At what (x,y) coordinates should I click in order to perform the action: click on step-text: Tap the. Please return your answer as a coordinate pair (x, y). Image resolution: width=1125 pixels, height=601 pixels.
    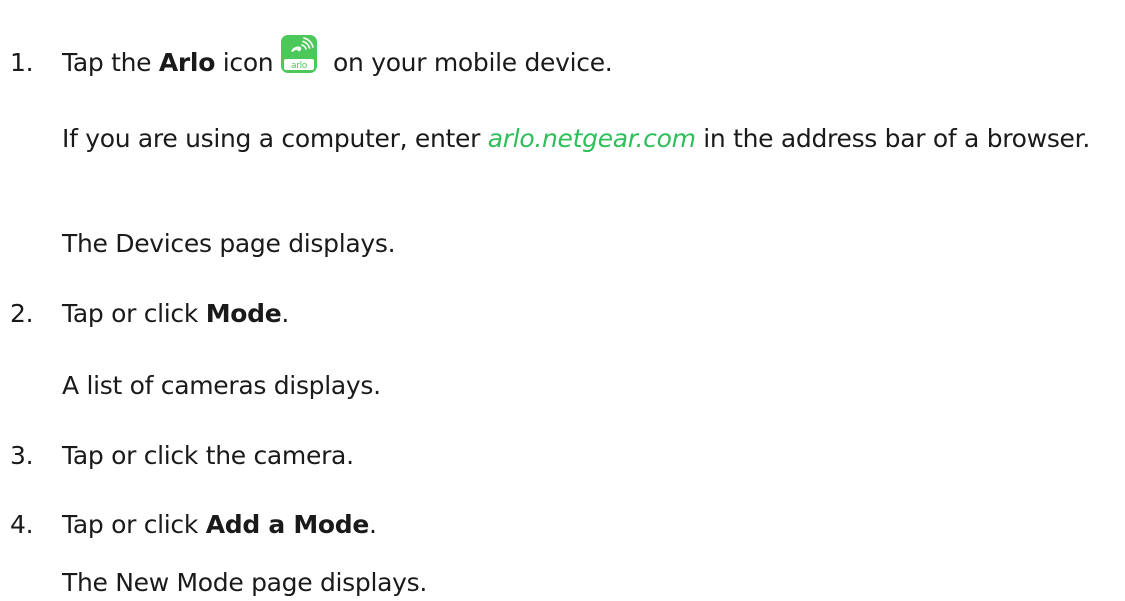
    Looking at the image, I should click on (110, 62).